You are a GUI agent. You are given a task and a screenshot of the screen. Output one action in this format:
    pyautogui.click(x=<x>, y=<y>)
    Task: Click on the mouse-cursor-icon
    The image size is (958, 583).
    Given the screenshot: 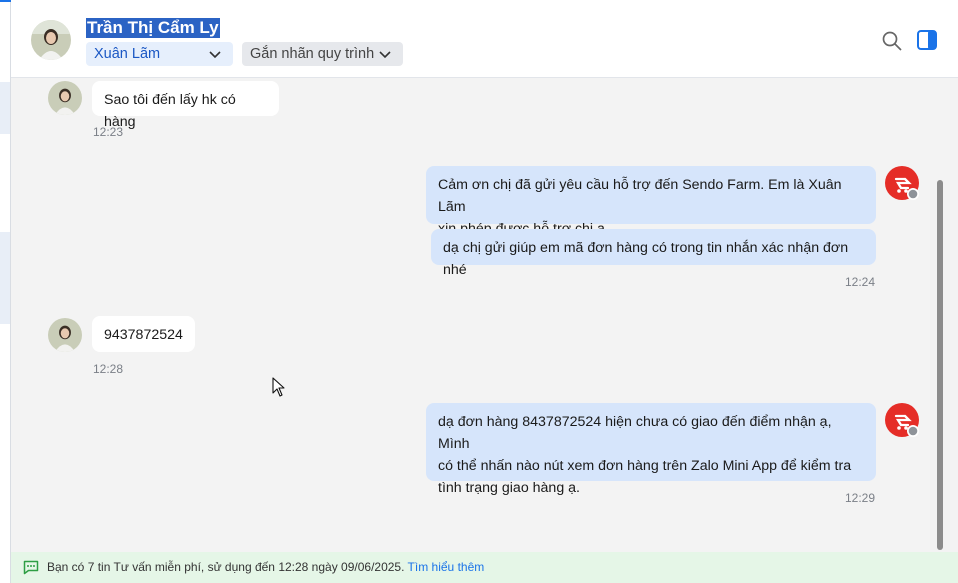 What is the action you would take?
    pyautogui.click(x=278, y=387)
    